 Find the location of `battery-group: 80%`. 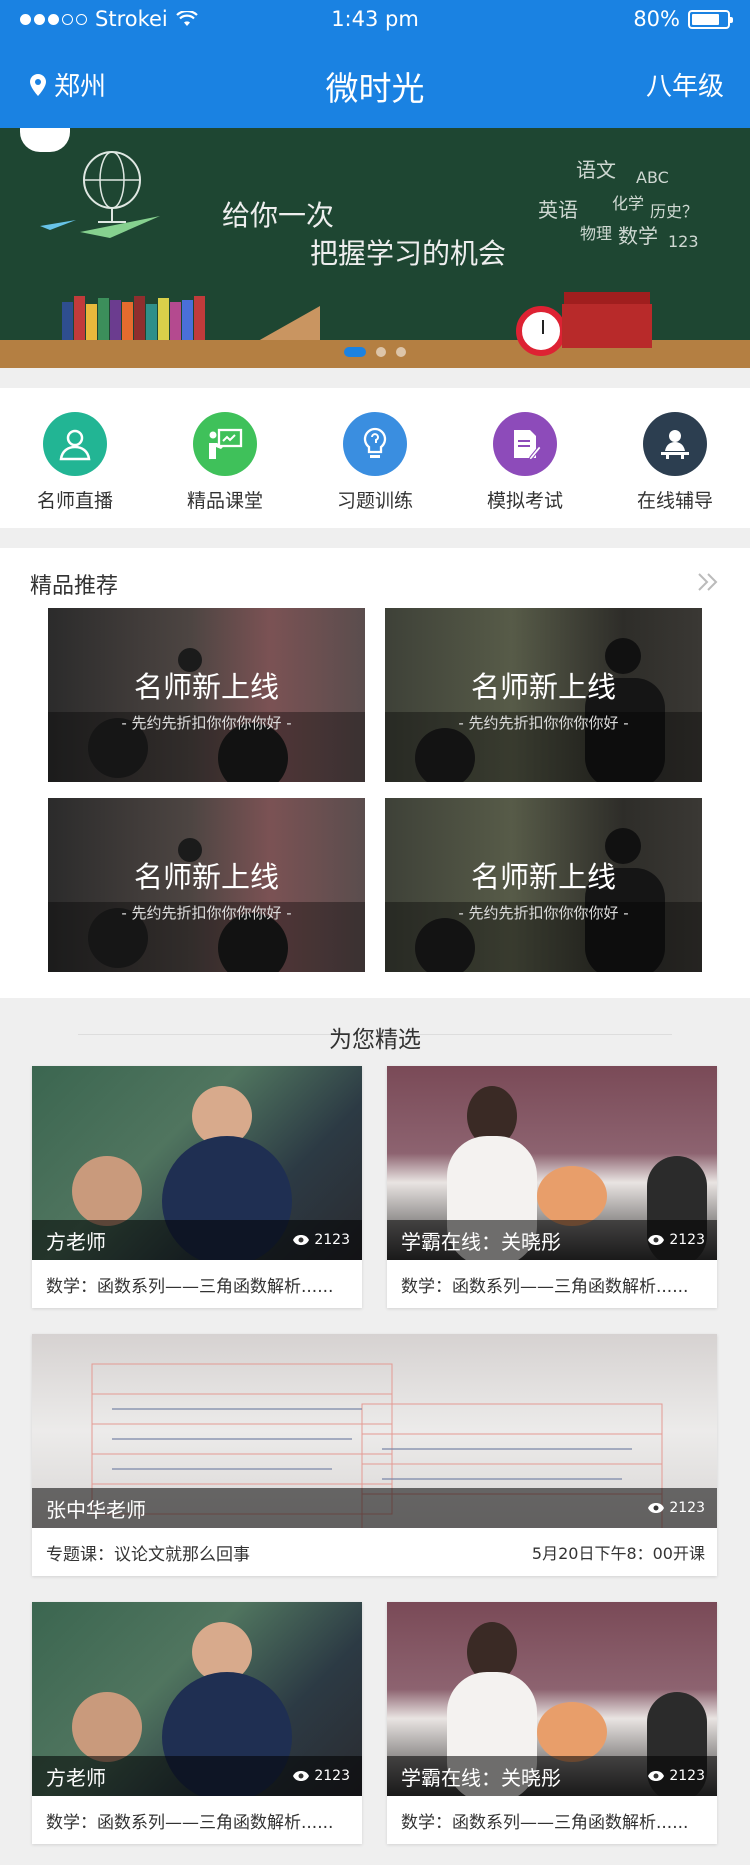

battery-group: 80% is located at coordinates (683, 19).